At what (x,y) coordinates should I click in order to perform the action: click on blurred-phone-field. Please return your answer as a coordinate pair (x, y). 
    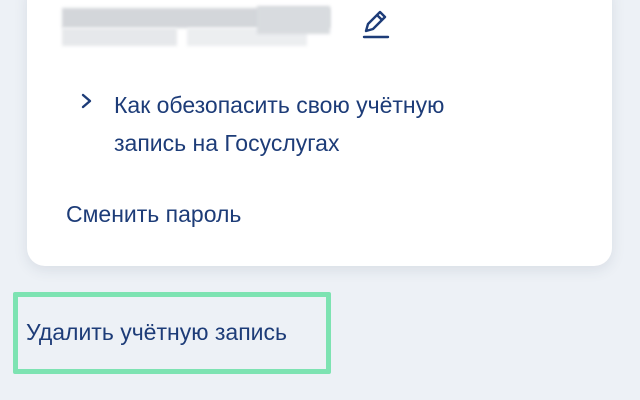
    Looking at the image, I should click on (196, 26).